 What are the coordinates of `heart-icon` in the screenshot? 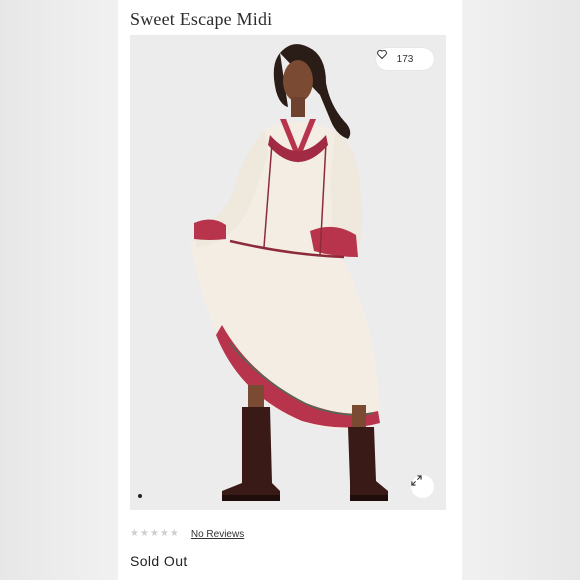 It's located at (382, 54).